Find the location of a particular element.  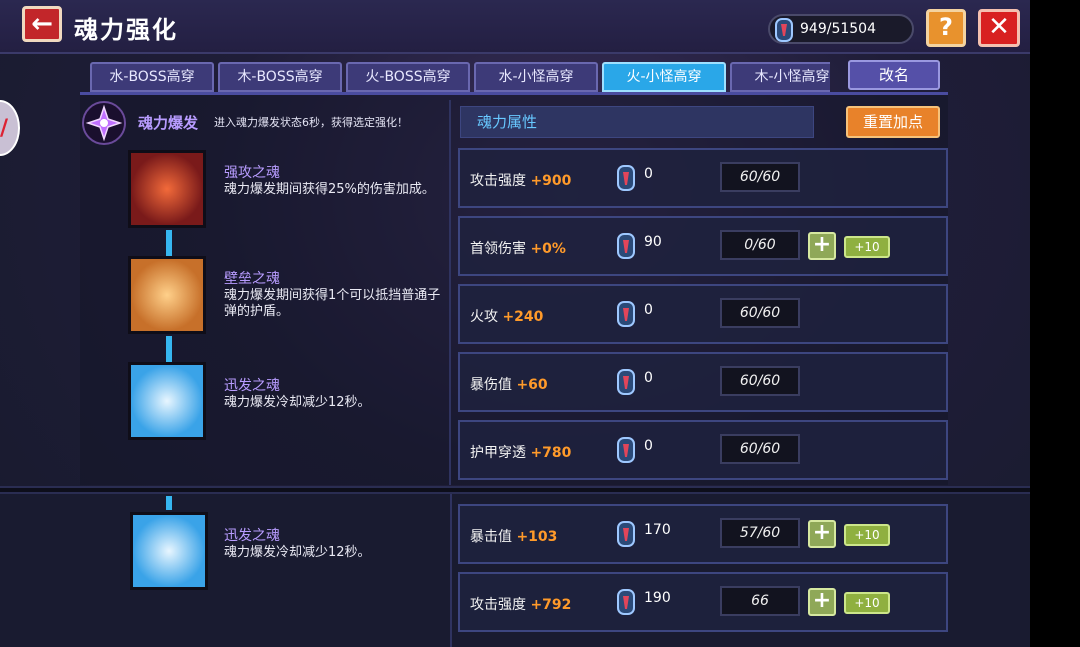

soul-desc: 魂力爆发期间获得1个可以抵挡普通子弹的护盾。 is located at coordinates (332, 303).